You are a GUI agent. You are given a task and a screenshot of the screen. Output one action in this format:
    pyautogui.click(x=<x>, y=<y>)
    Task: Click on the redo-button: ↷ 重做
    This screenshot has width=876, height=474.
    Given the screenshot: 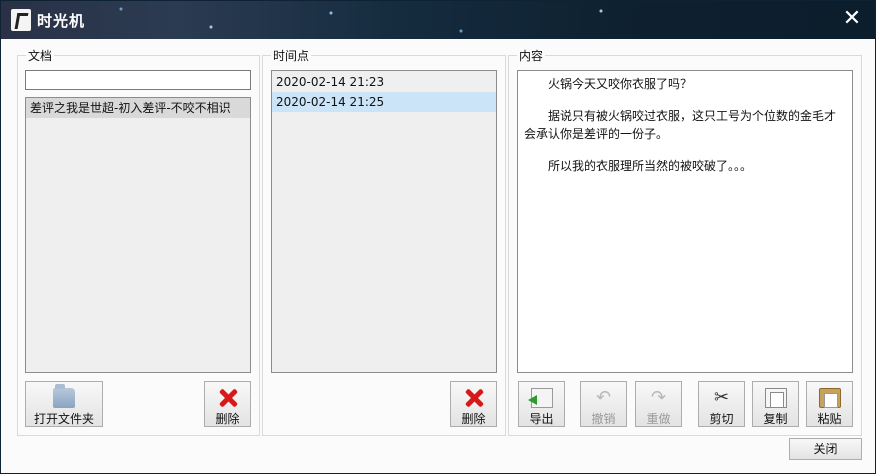 What is the action you would take?
    pyautogui.click(x=658, y=404)
    